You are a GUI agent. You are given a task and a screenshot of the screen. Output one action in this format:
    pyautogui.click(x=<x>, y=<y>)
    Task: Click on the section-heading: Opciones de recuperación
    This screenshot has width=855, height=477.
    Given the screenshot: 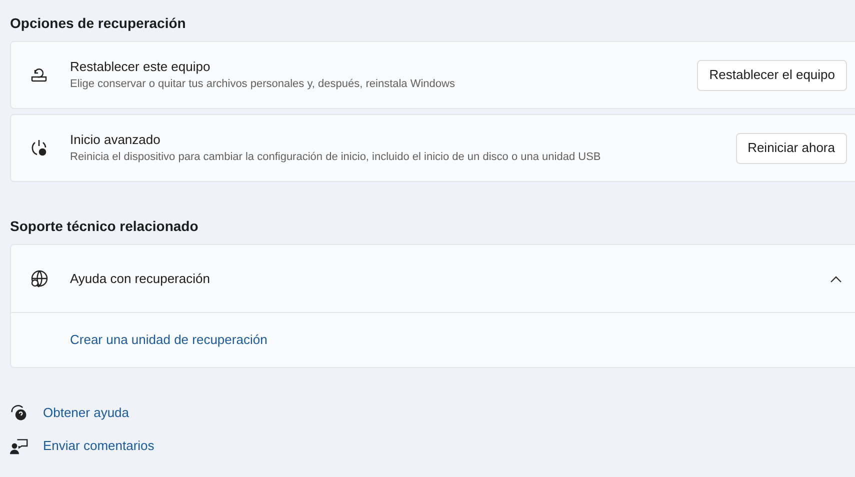 What is the action you would take?
    pyautogui.click(x=98, y=23)
    